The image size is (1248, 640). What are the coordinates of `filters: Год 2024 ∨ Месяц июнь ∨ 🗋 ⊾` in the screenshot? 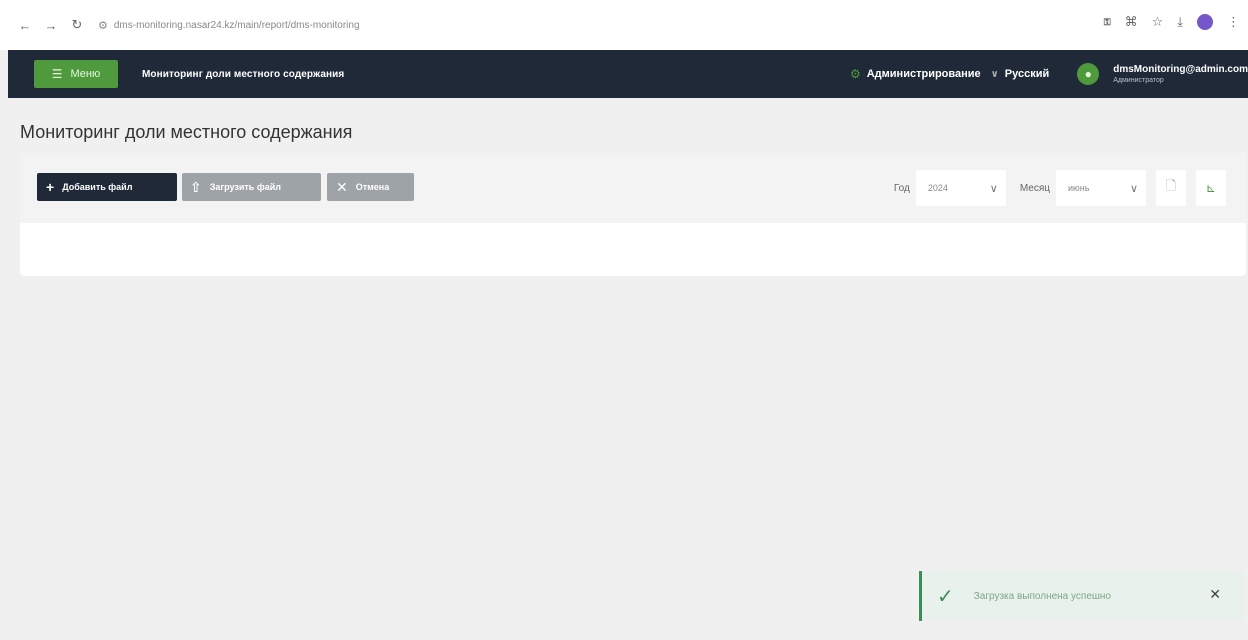 It's located at (1060, 188).